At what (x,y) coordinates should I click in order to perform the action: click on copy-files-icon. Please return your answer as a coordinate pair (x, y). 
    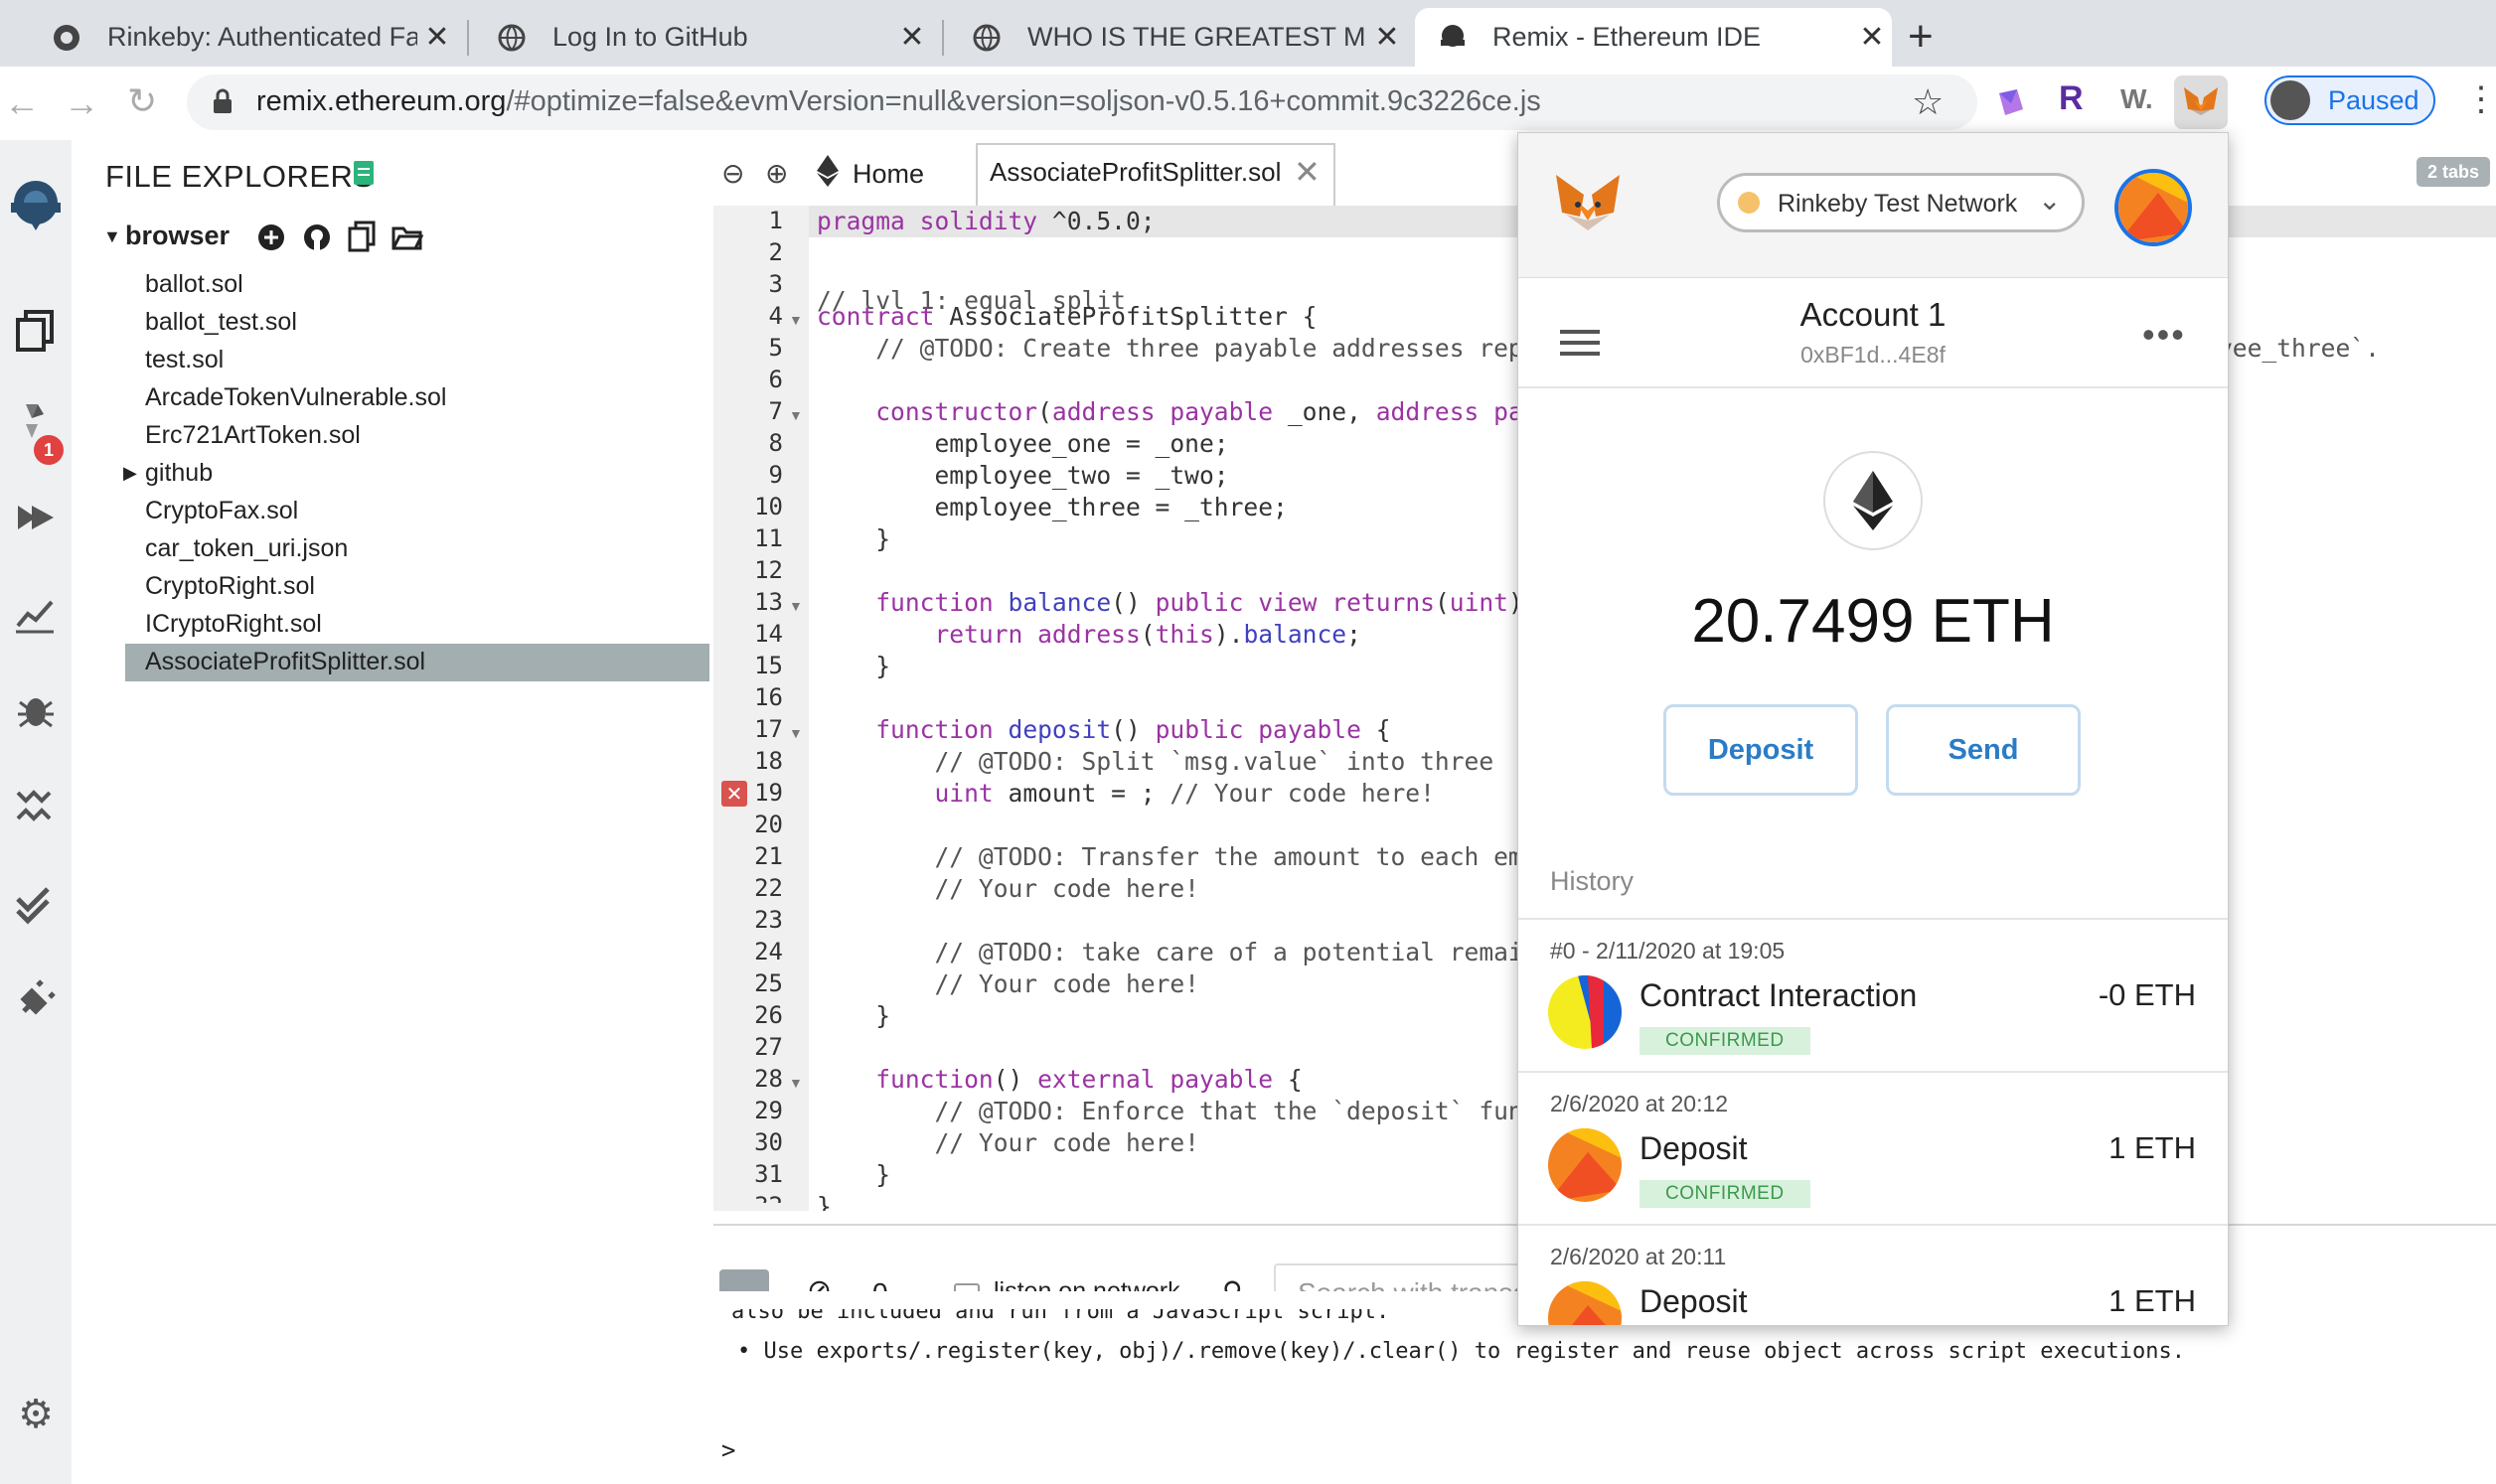
    Looking at the image, I should click on (363, 239).